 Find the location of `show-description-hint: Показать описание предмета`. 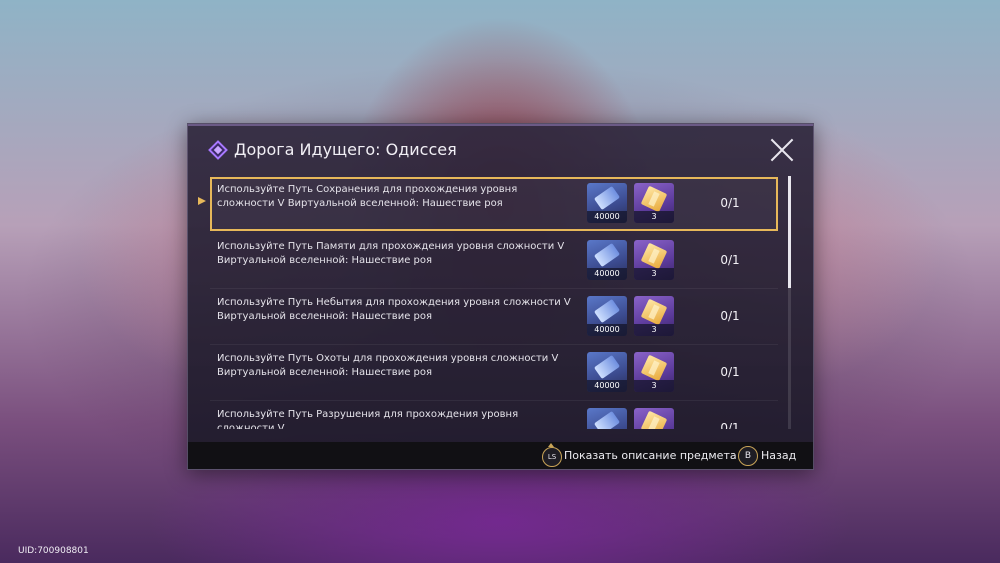

show-description-hint: Показать описание предмета is located at coordinates (650, 455).